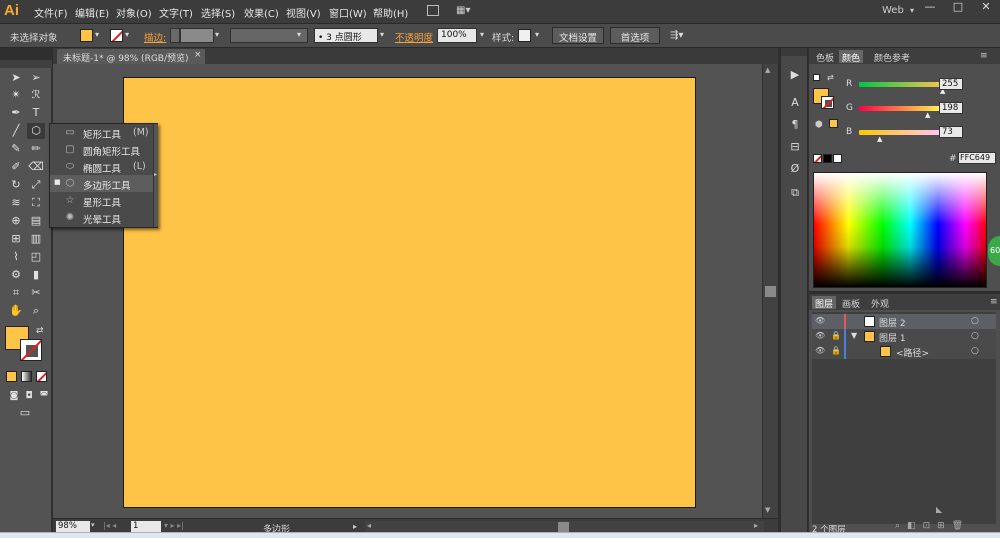  Describe the element at coordinates (16, 149) in the screenshot. I see `paintbrush-icon: ✎` at that location.